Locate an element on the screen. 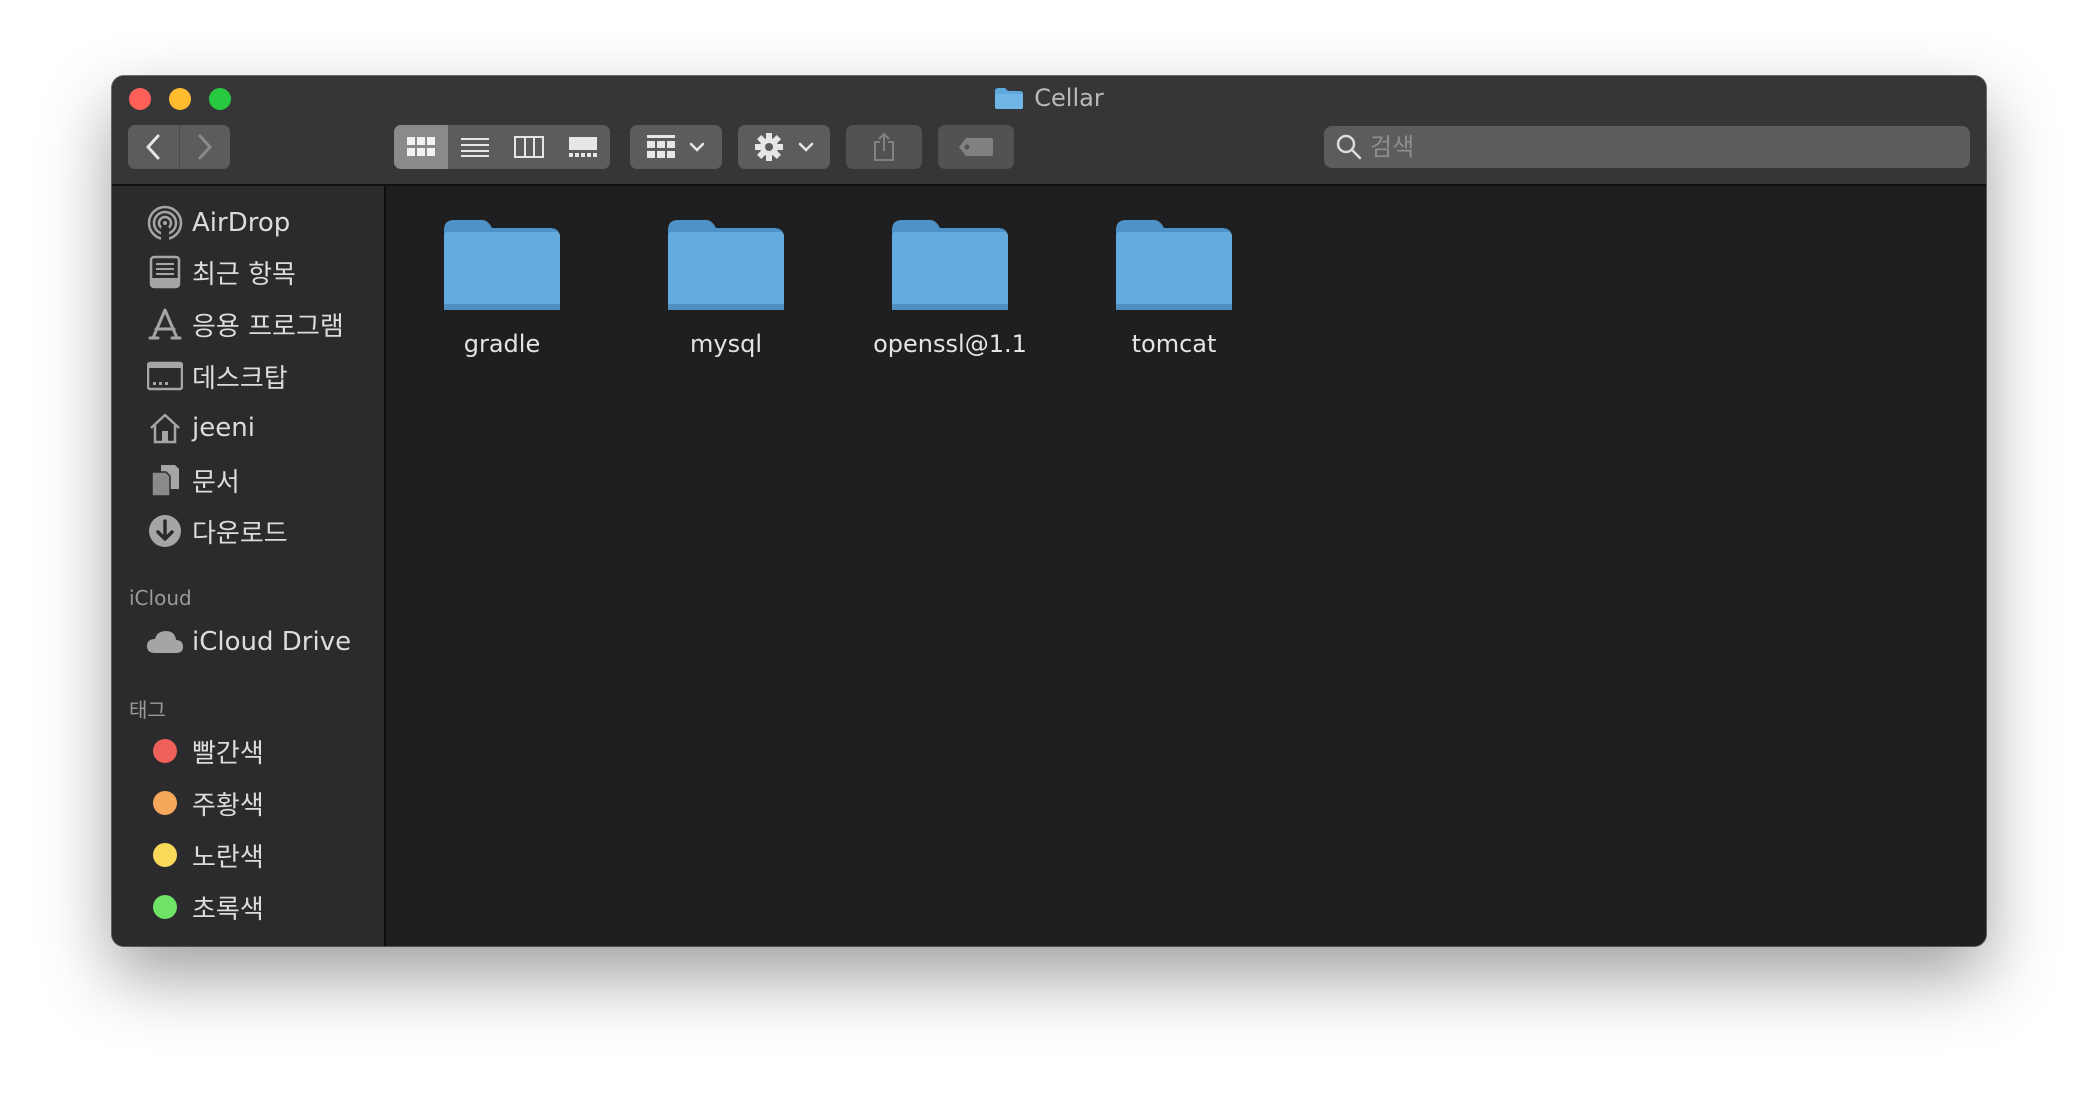 The width and height of the screenshot is (2098, 1096). folder-name: mysql is located at coordinates (726, 344).